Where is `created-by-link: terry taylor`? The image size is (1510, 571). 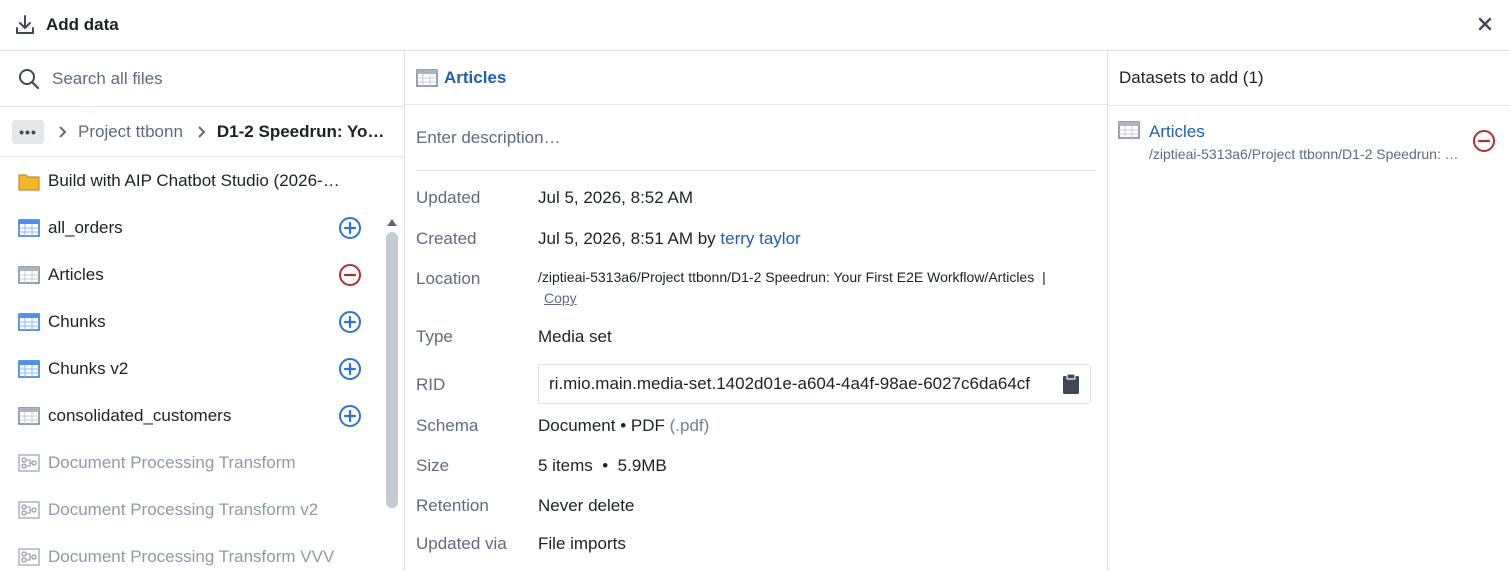
created-by-link: terry taylor is located at coordinates (760, 238).